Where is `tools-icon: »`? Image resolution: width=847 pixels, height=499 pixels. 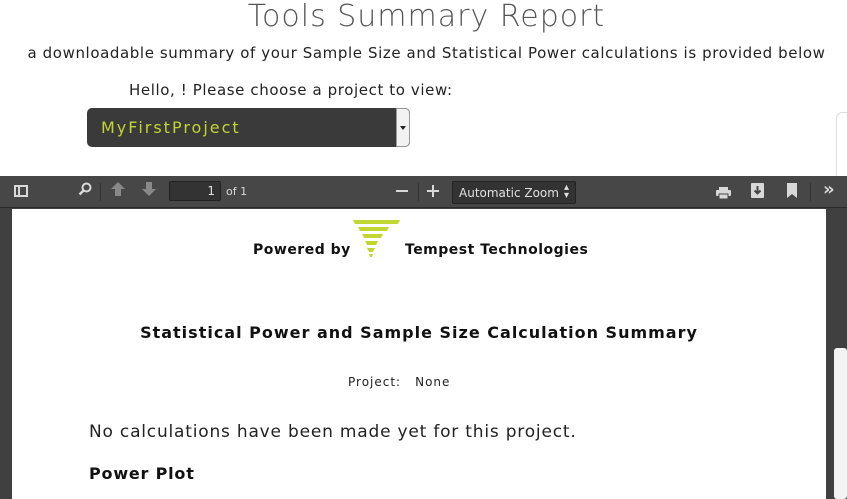
tools-icon: » is located at coordinates (829, 189).